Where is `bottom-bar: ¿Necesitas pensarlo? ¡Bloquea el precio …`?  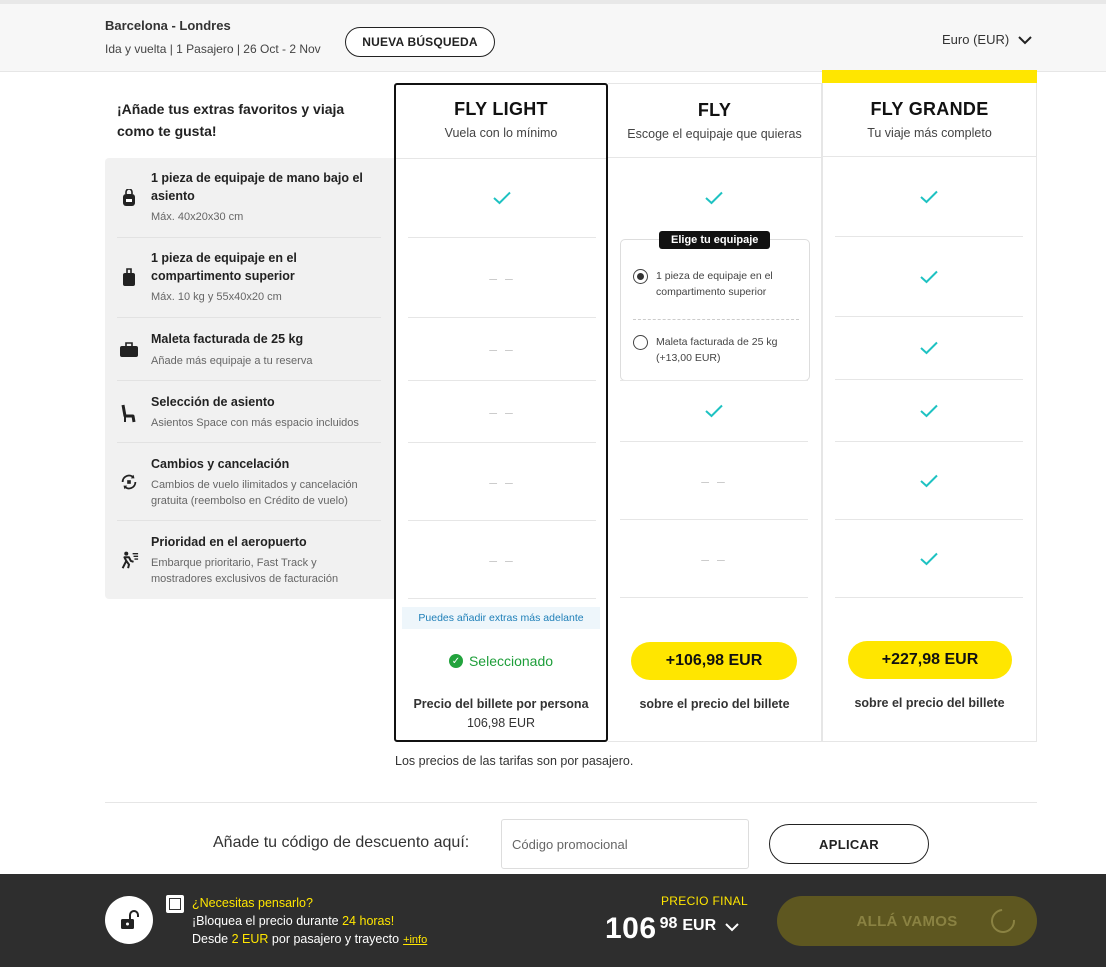 bottom-bar: ¿Necesitas pensarlo? ¡Bloquea el precio … is located at coordinates (553, 920).